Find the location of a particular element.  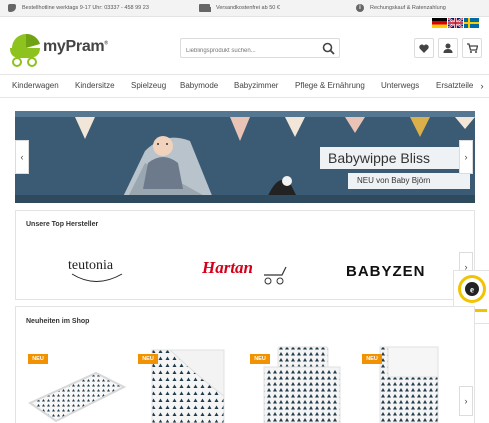

flag-se-icon is located at coordinates (471, 23).